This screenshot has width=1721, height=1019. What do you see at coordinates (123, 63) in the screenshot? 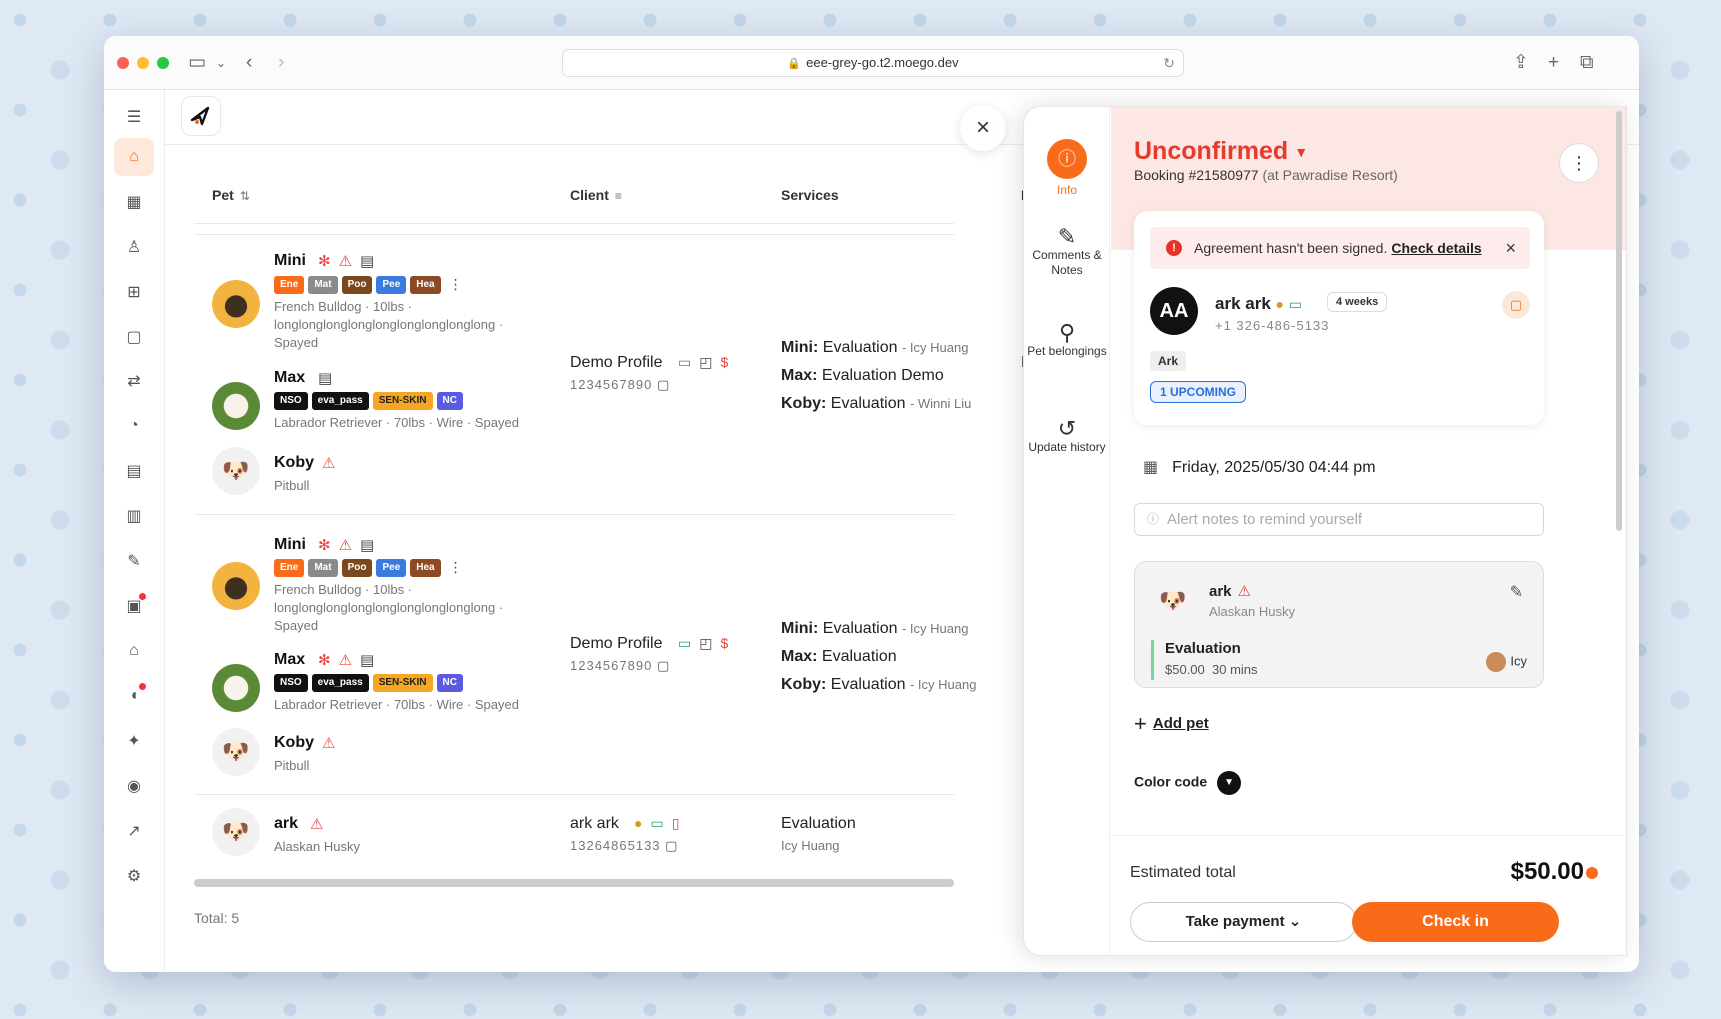
I see `close-window-button` at bounding box center [123, 63].